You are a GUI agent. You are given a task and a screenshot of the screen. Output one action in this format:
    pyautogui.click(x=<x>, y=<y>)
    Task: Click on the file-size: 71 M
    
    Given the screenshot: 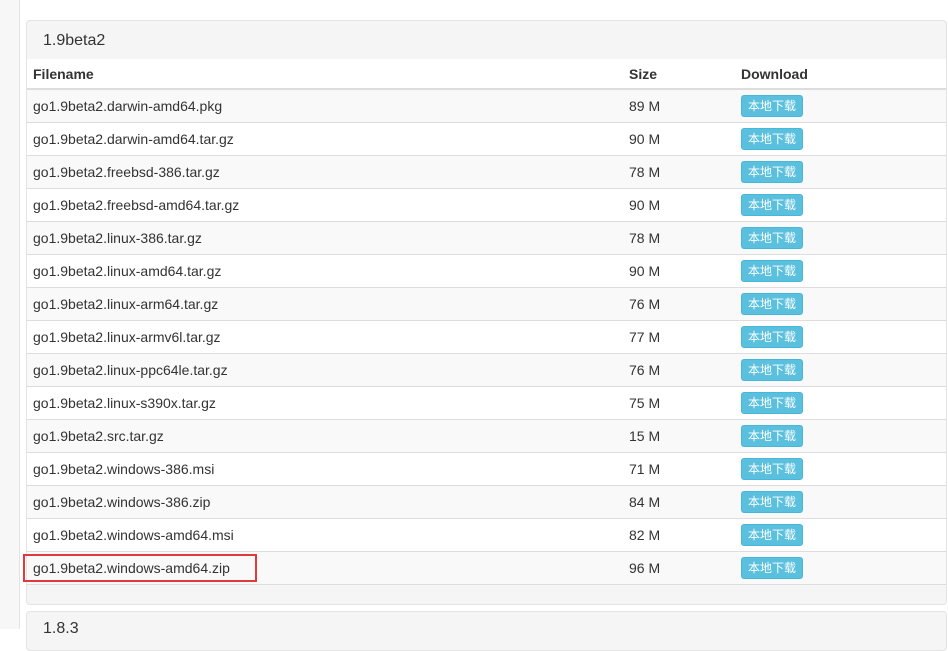 What is the action you would take?
    pyautogui.click(x=679, y=469)
    